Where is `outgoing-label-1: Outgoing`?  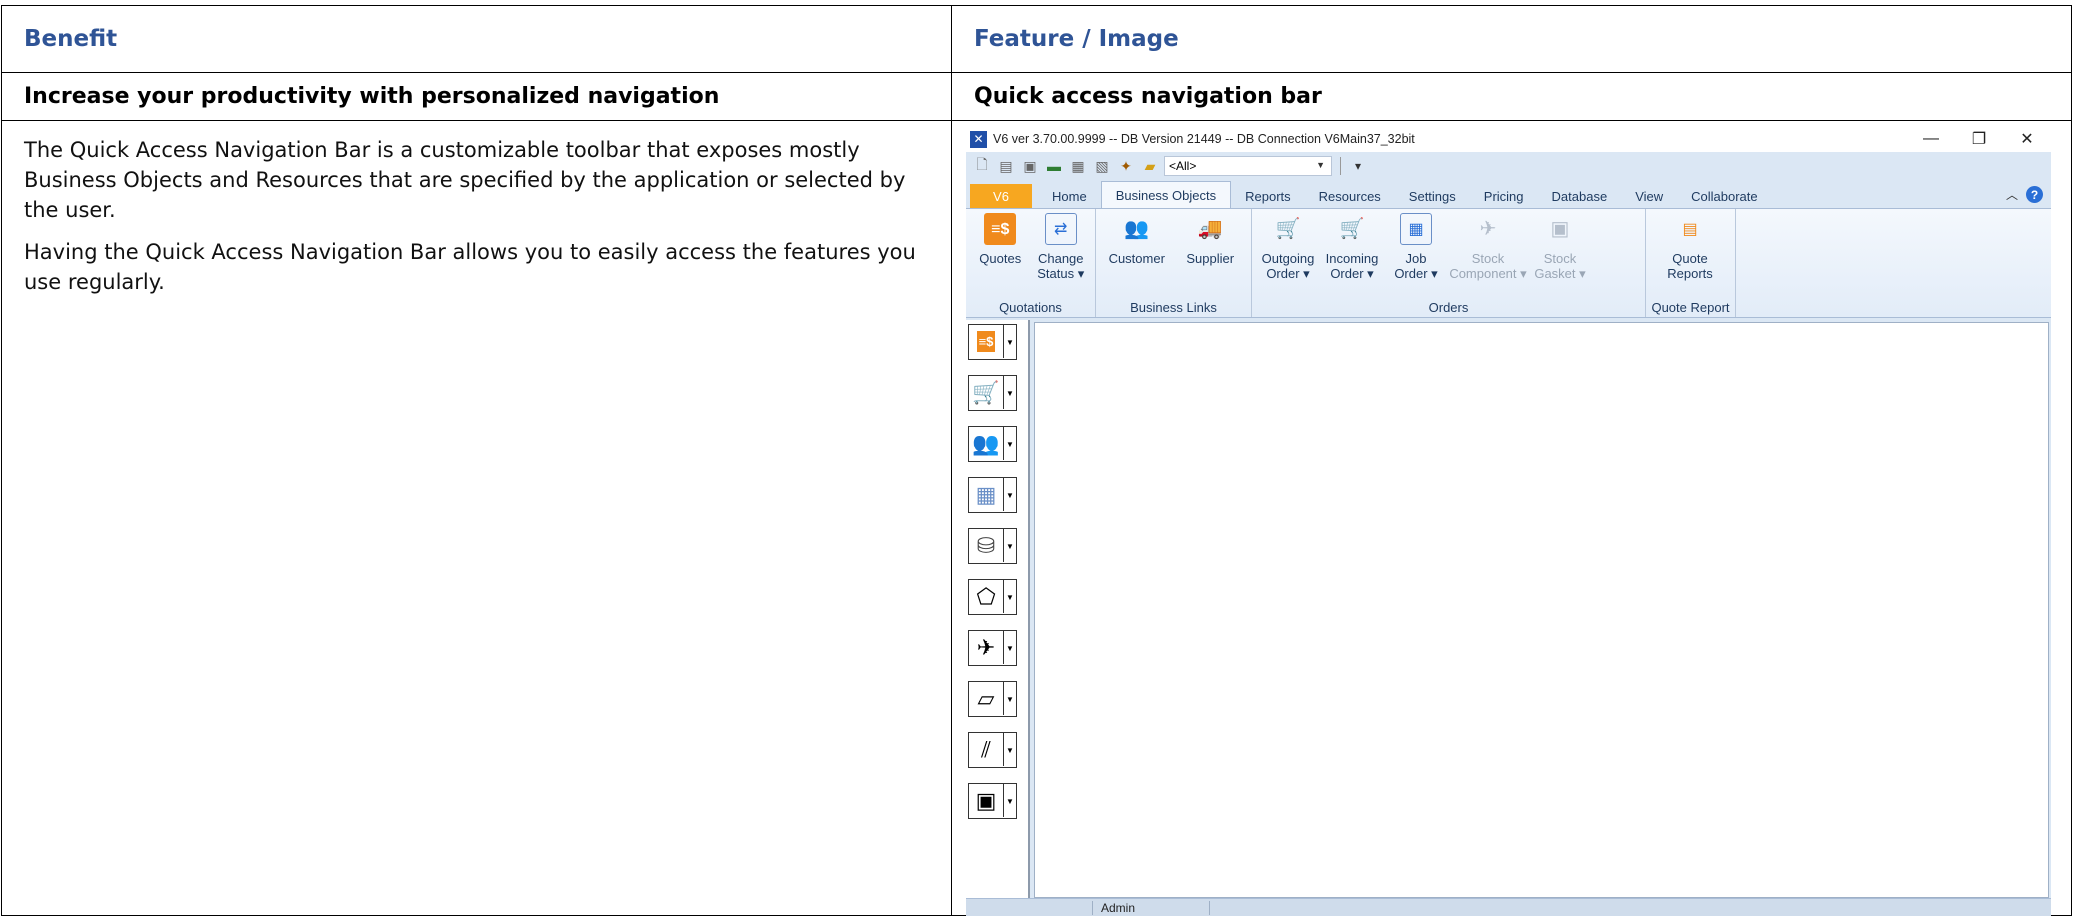 outgoing-label-1: Outgoing is located at coordinates (1288, 258).